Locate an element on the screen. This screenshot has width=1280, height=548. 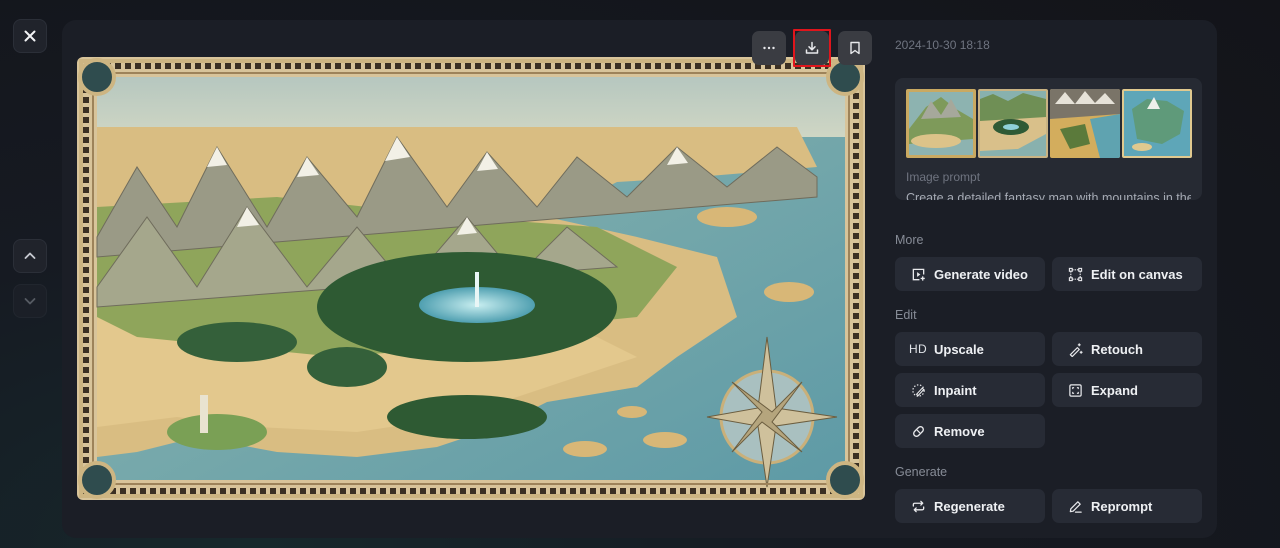
previous-image-button is located at coordinates (30, 256).